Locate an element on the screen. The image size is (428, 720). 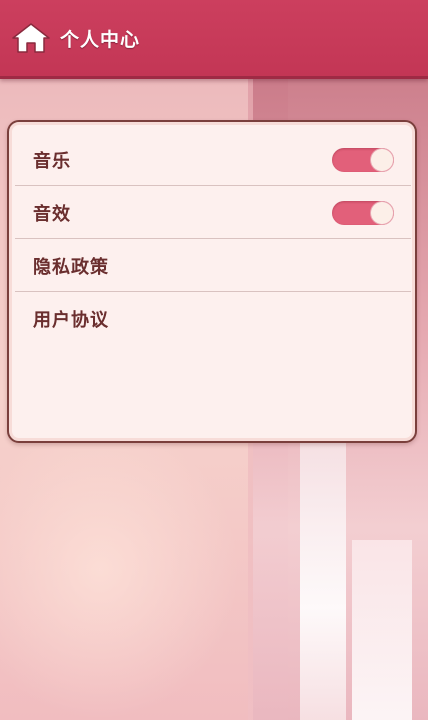
header-bar: 个人中心 is located at coordinates (214, 39).